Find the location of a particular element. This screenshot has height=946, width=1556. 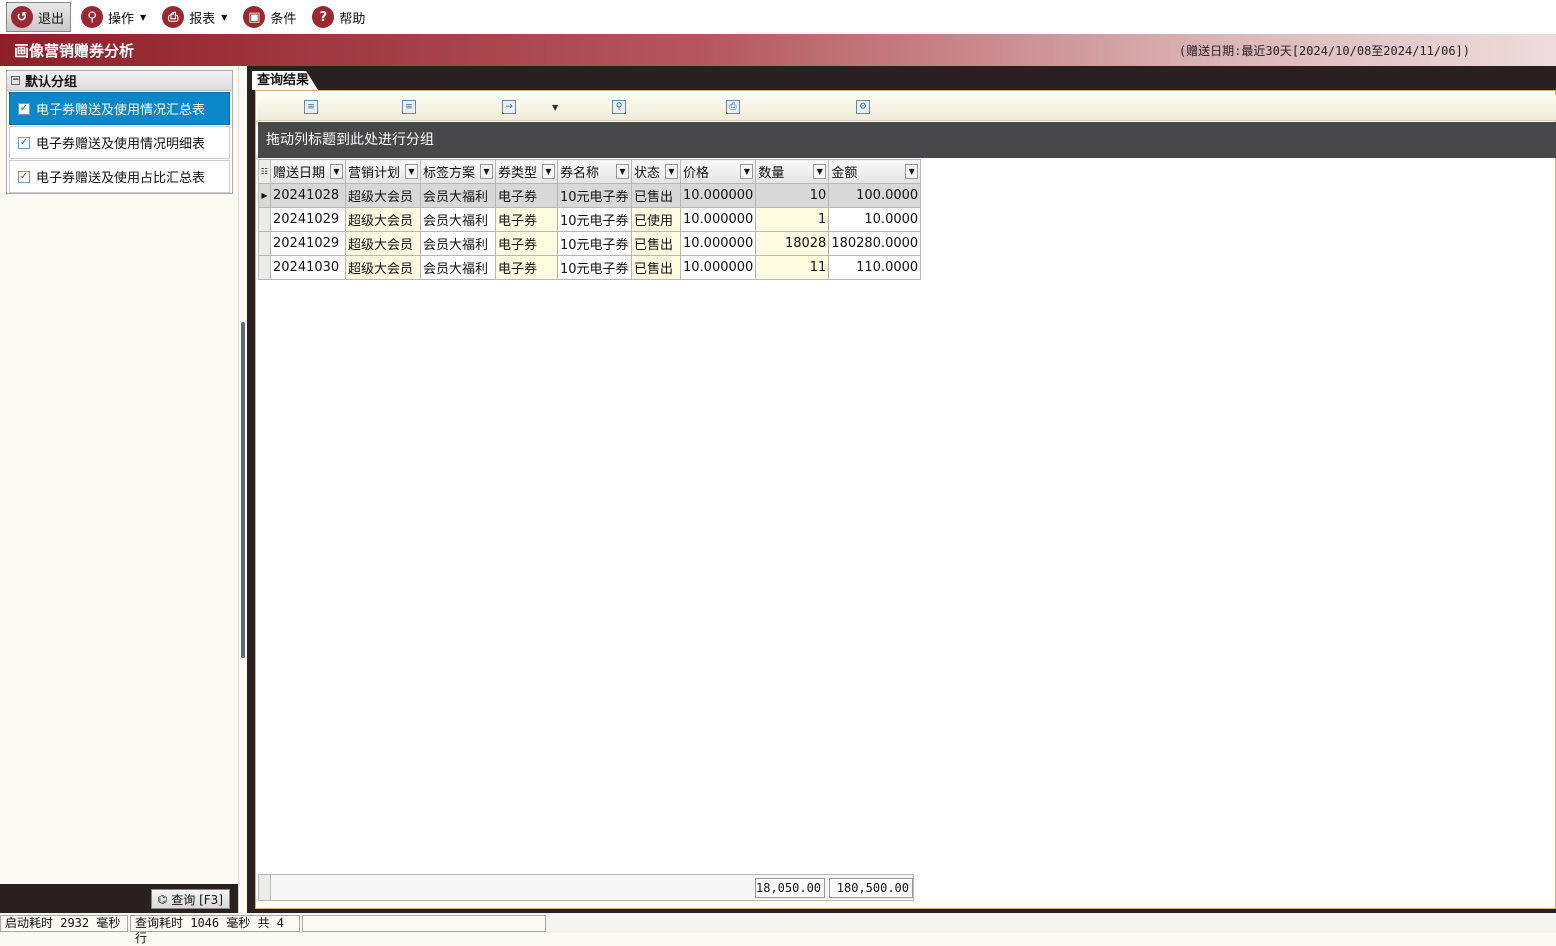

column-header-status: 状态 ▼ is located at coordinates (656, 171).